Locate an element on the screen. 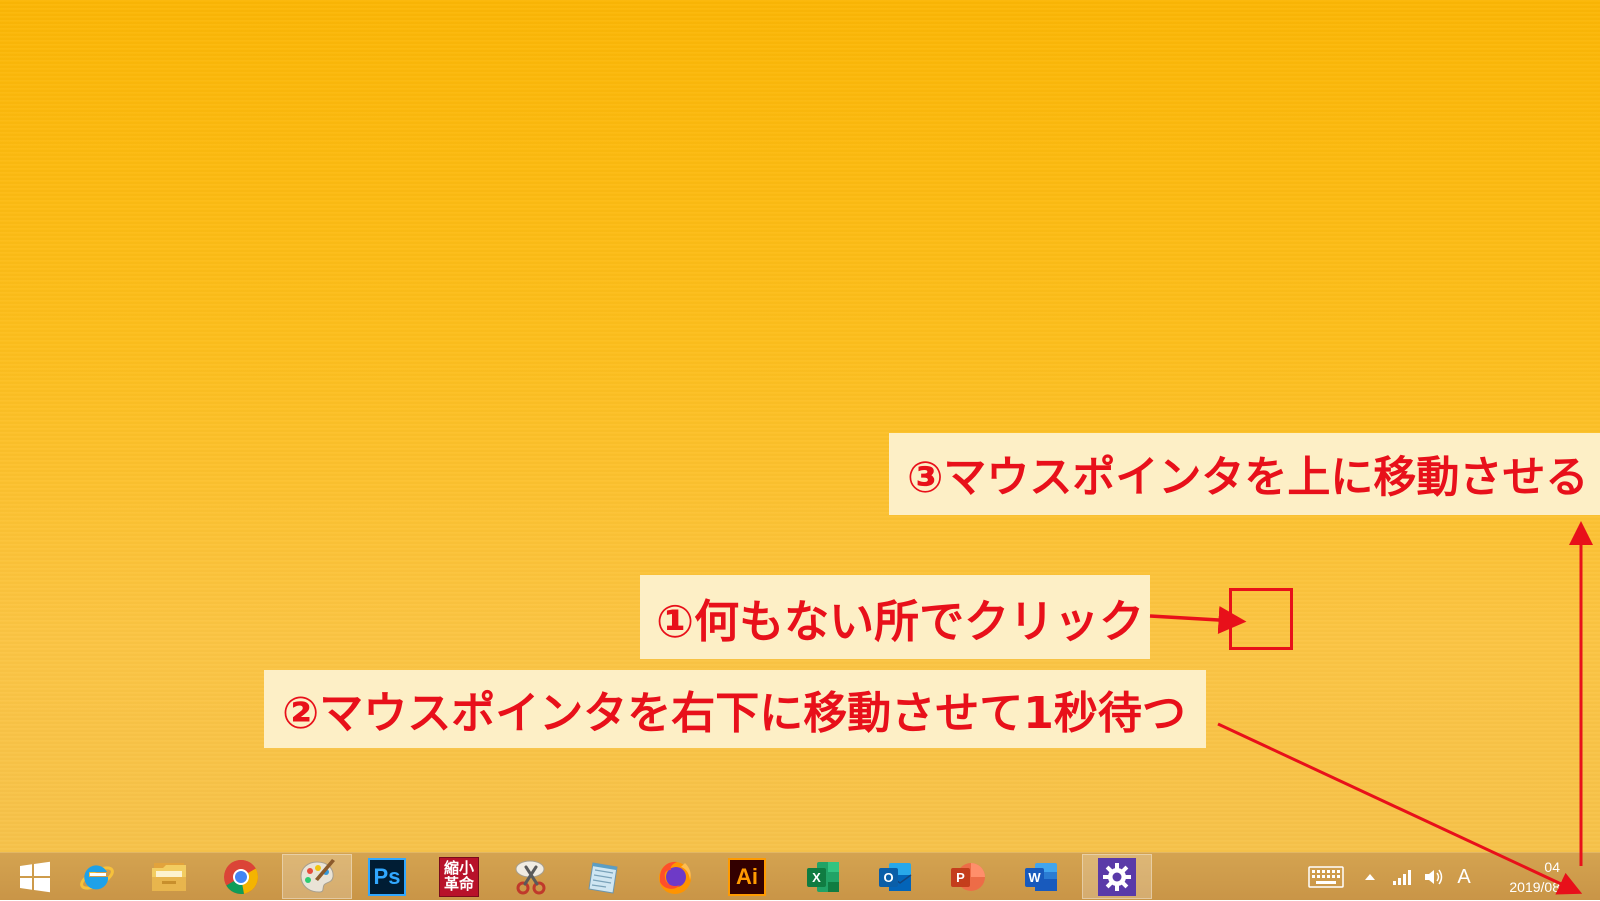  internet-explorer-icon is located at coordinates (97, 877).